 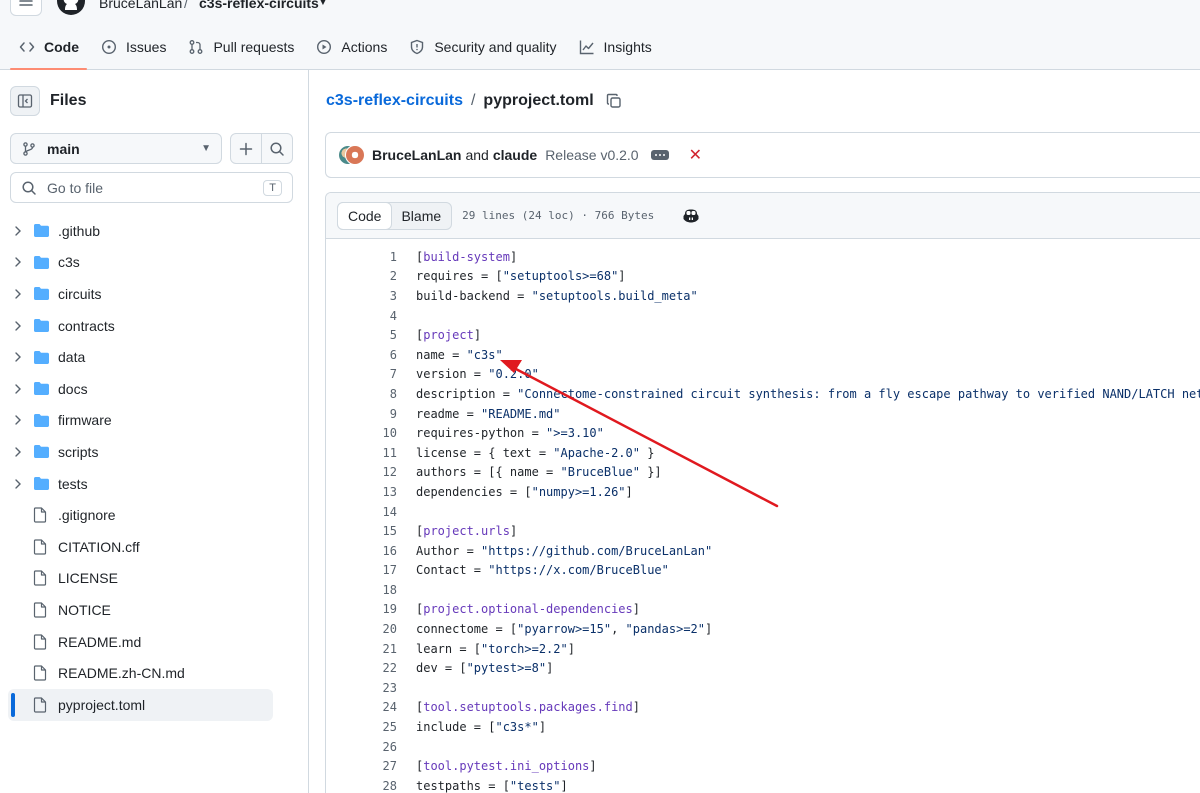 I want to click on line-number: 21, so click(x=361, y=649).